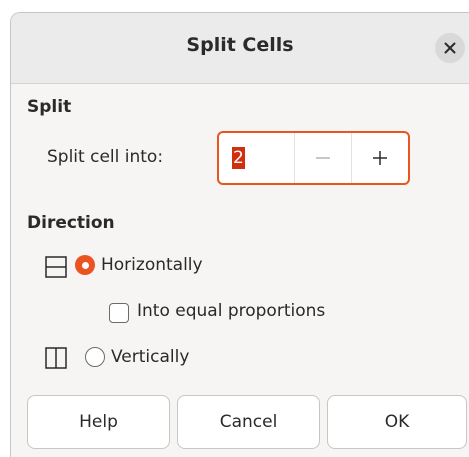 The height and width of the screenshot is (457, 469). I want to click on vertically-radio-option: Vertically, so click(137, 357).